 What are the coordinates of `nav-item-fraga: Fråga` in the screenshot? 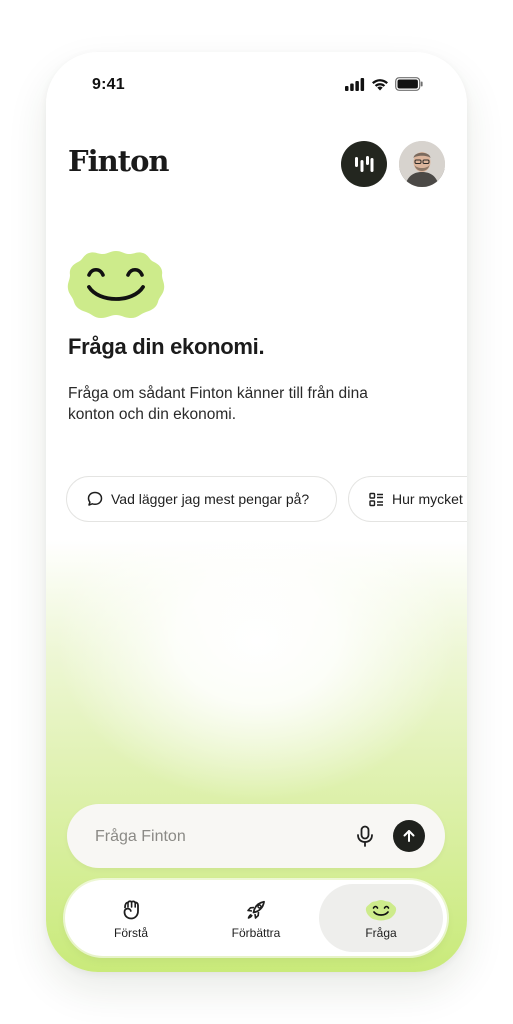 It's located at (381, 918).